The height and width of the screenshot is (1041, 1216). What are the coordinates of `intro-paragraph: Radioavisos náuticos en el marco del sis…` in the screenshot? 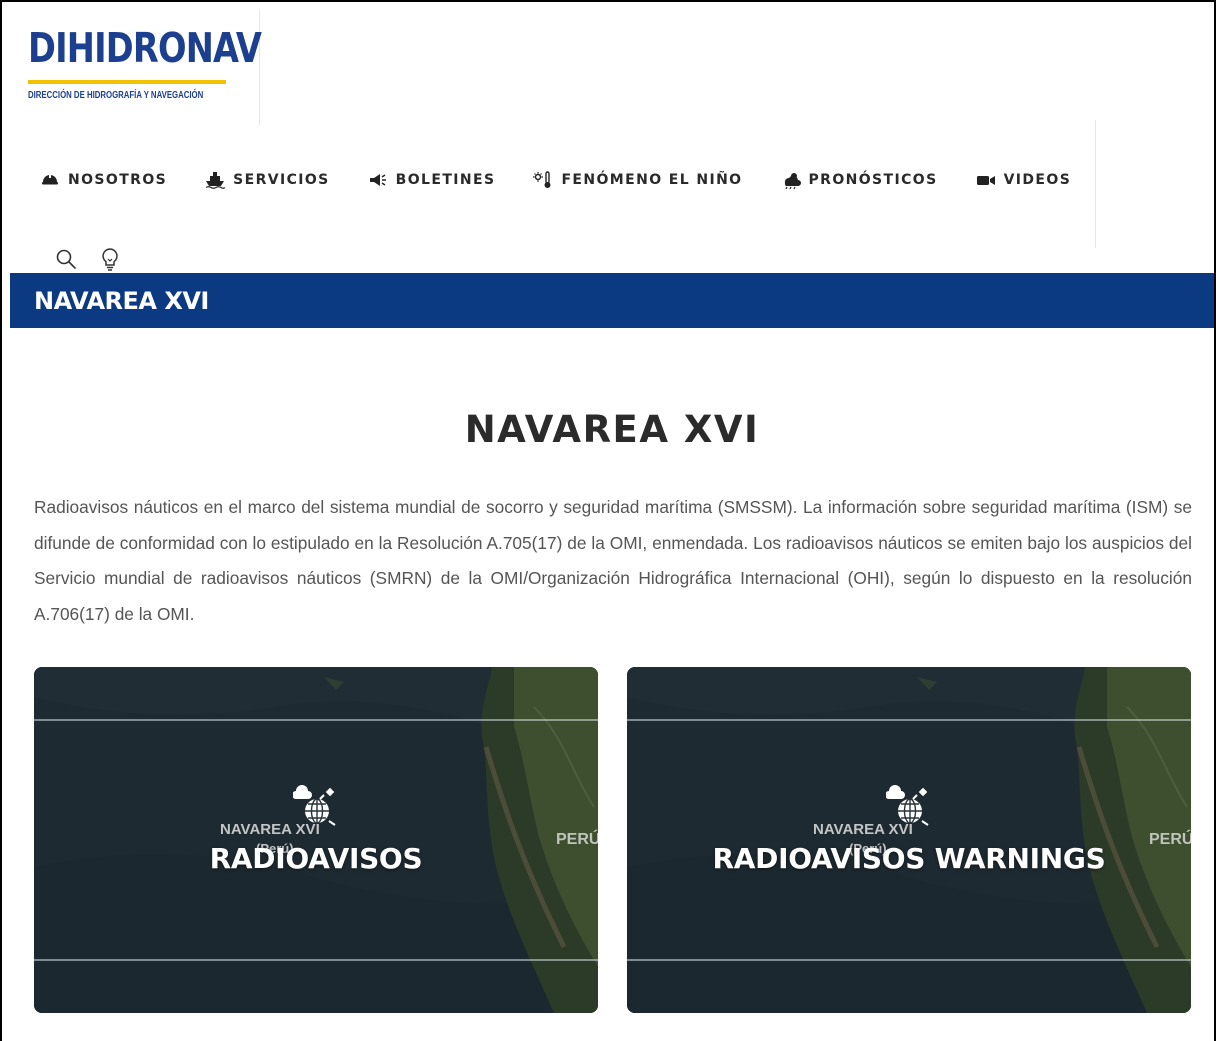 It's located at (613, 560).